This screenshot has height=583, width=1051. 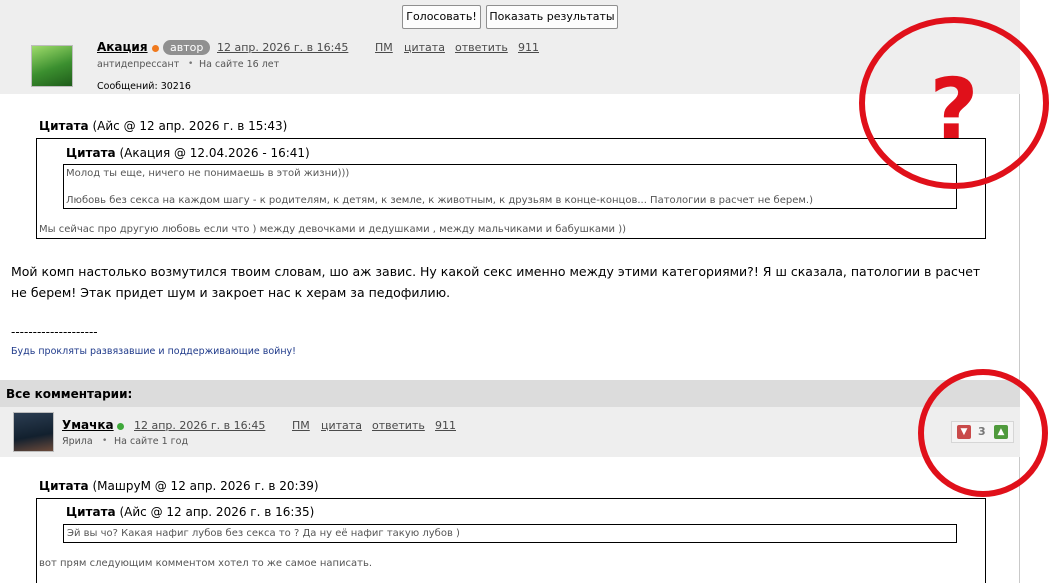 I want to click on quote-header: Цитата (Айс @ 12 апр. 2026 г. в 15:43), so click(x=163, y=126).